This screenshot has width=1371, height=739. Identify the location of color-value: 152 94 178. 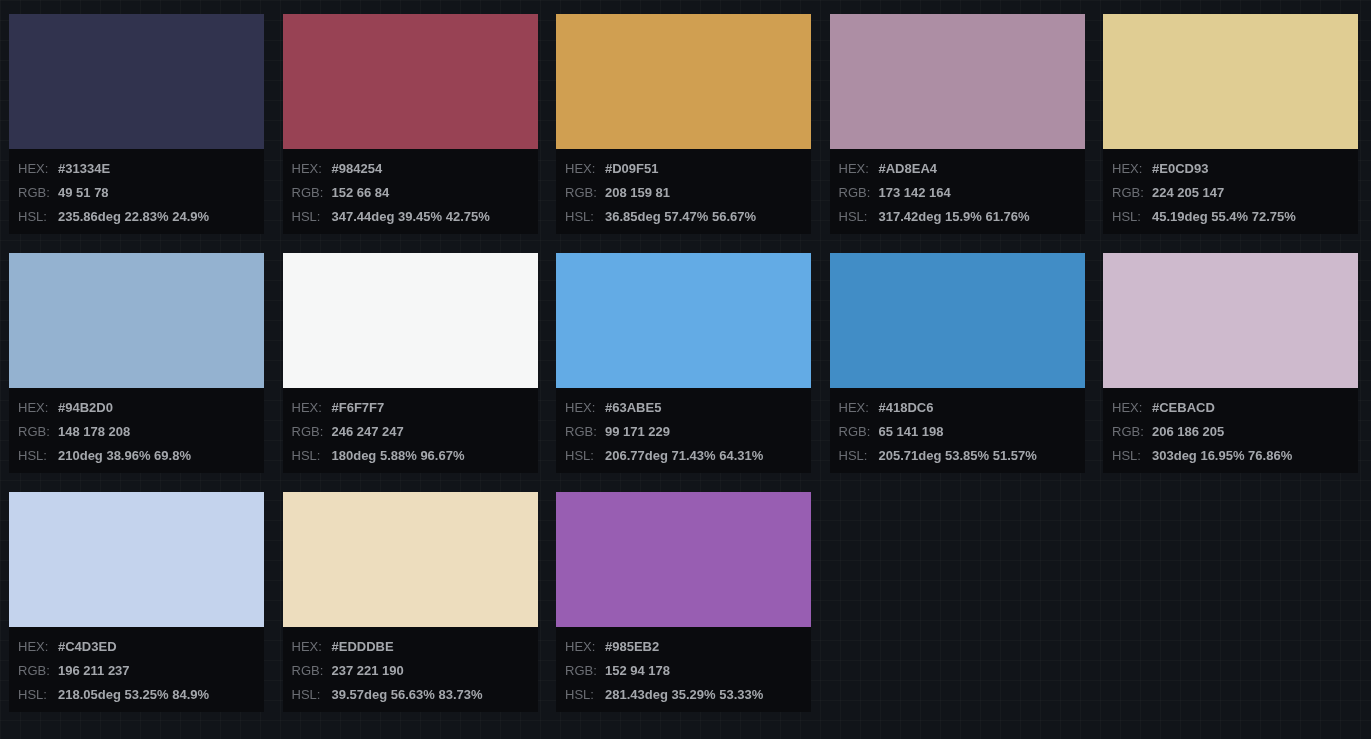
(638, 671).